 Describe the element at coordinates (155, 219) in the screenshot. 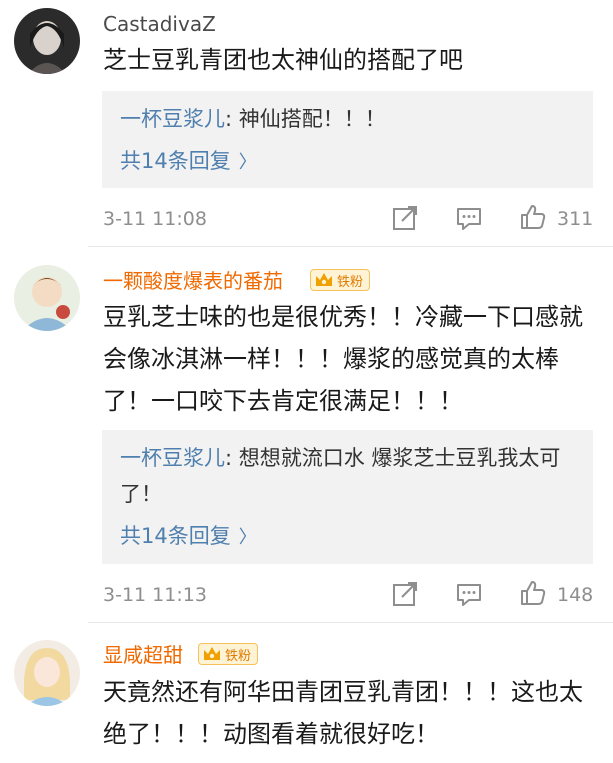

I see `comment-time: 3-11 11:08` at that location.